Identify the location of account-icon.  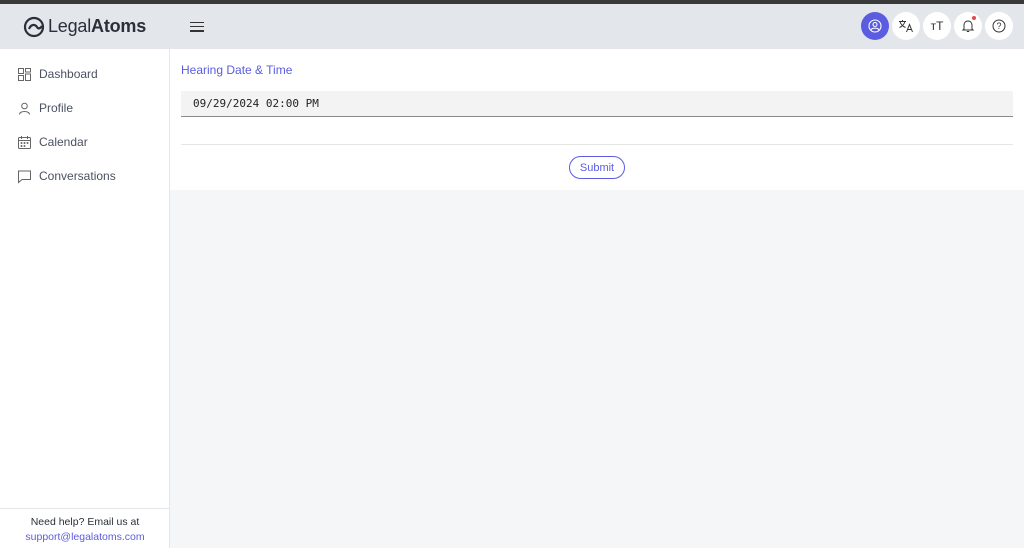
(875, 26).